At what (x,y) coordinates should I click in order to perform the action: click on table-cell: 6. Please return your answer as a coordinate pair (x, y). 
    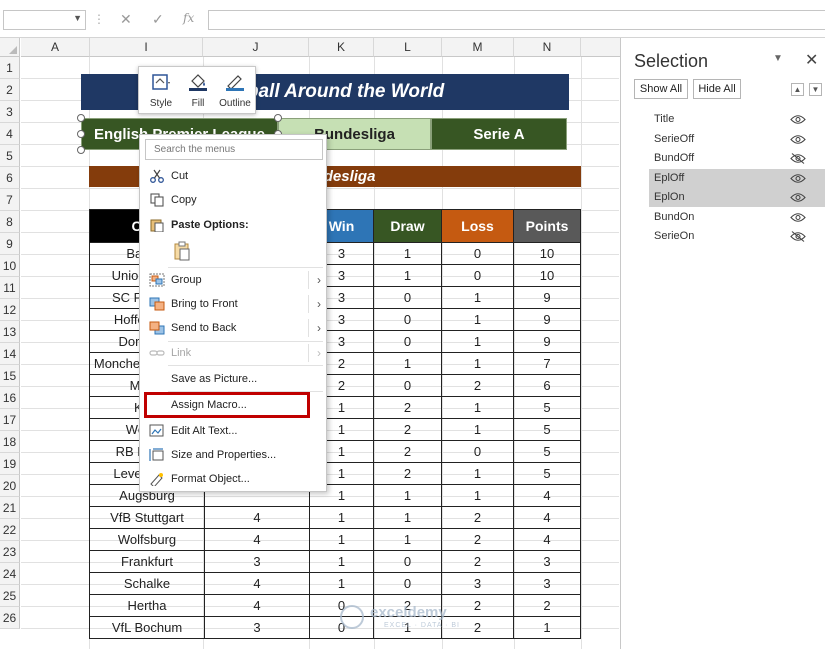
    Looking at the image, I should click on (547, 385).